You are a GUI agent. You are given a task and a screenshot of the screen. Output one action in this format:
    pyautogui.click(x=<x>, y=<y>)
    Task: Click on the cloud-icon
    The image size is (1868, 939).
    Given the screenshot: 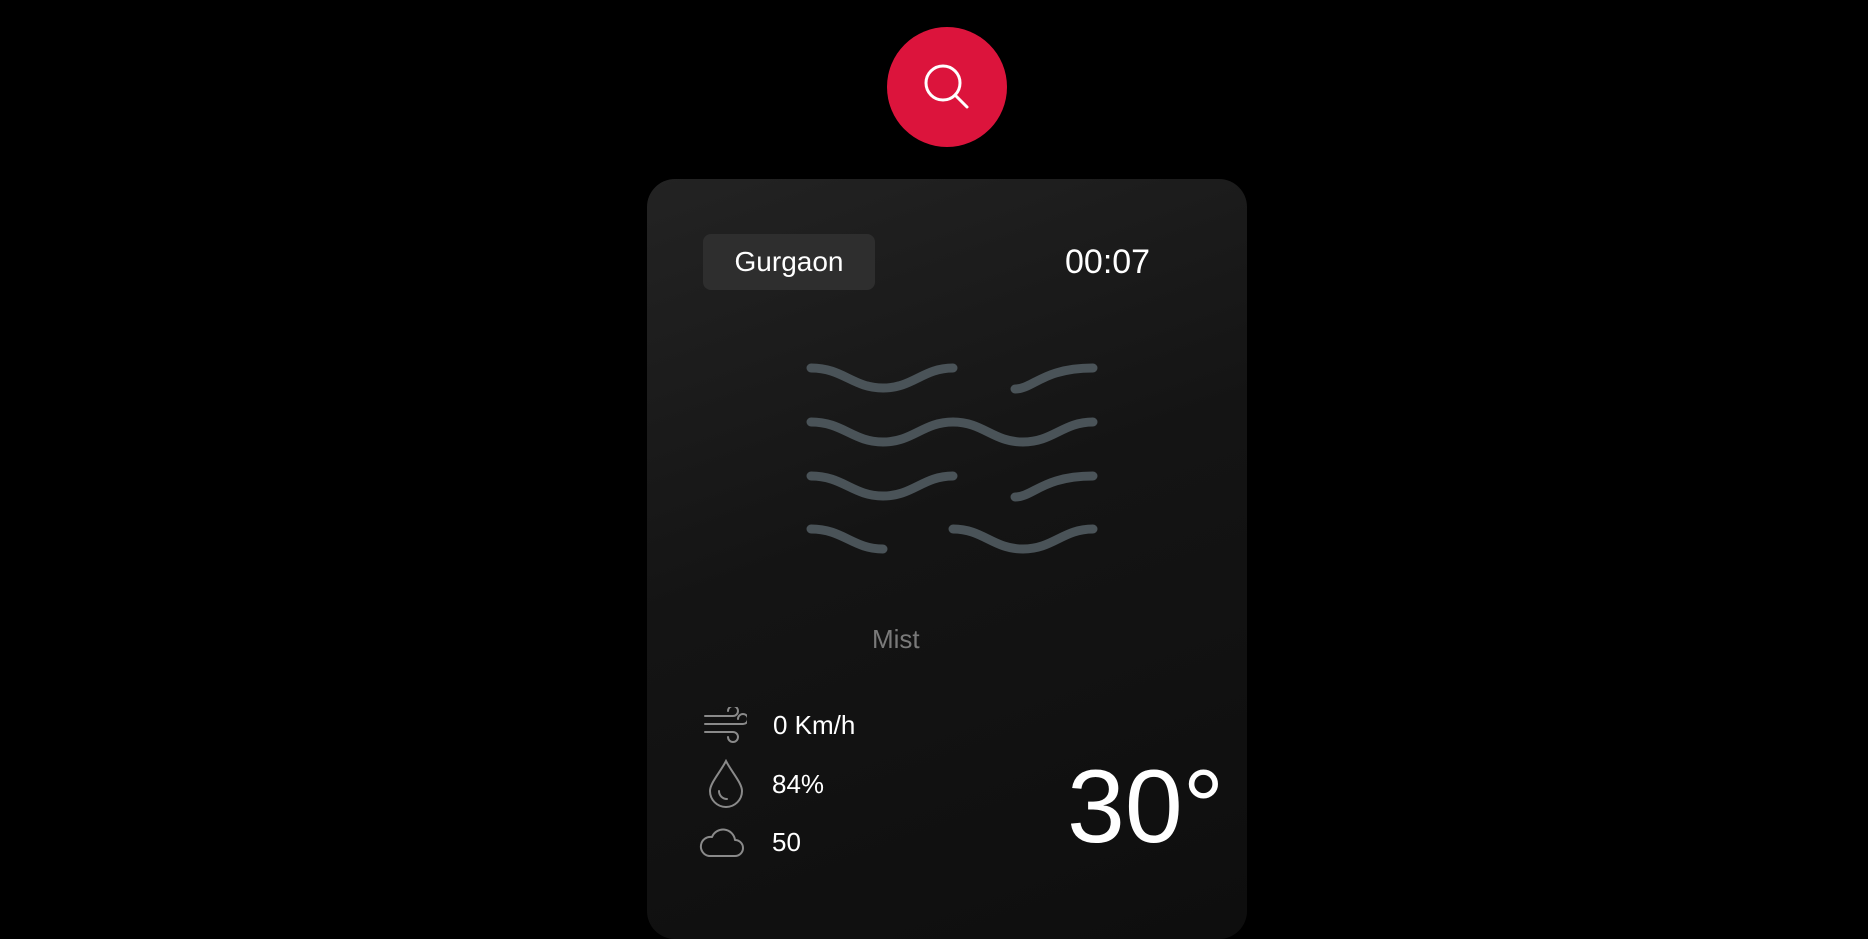 What is the action you would take?
    pyautogui.click(x=721, y=842)
    